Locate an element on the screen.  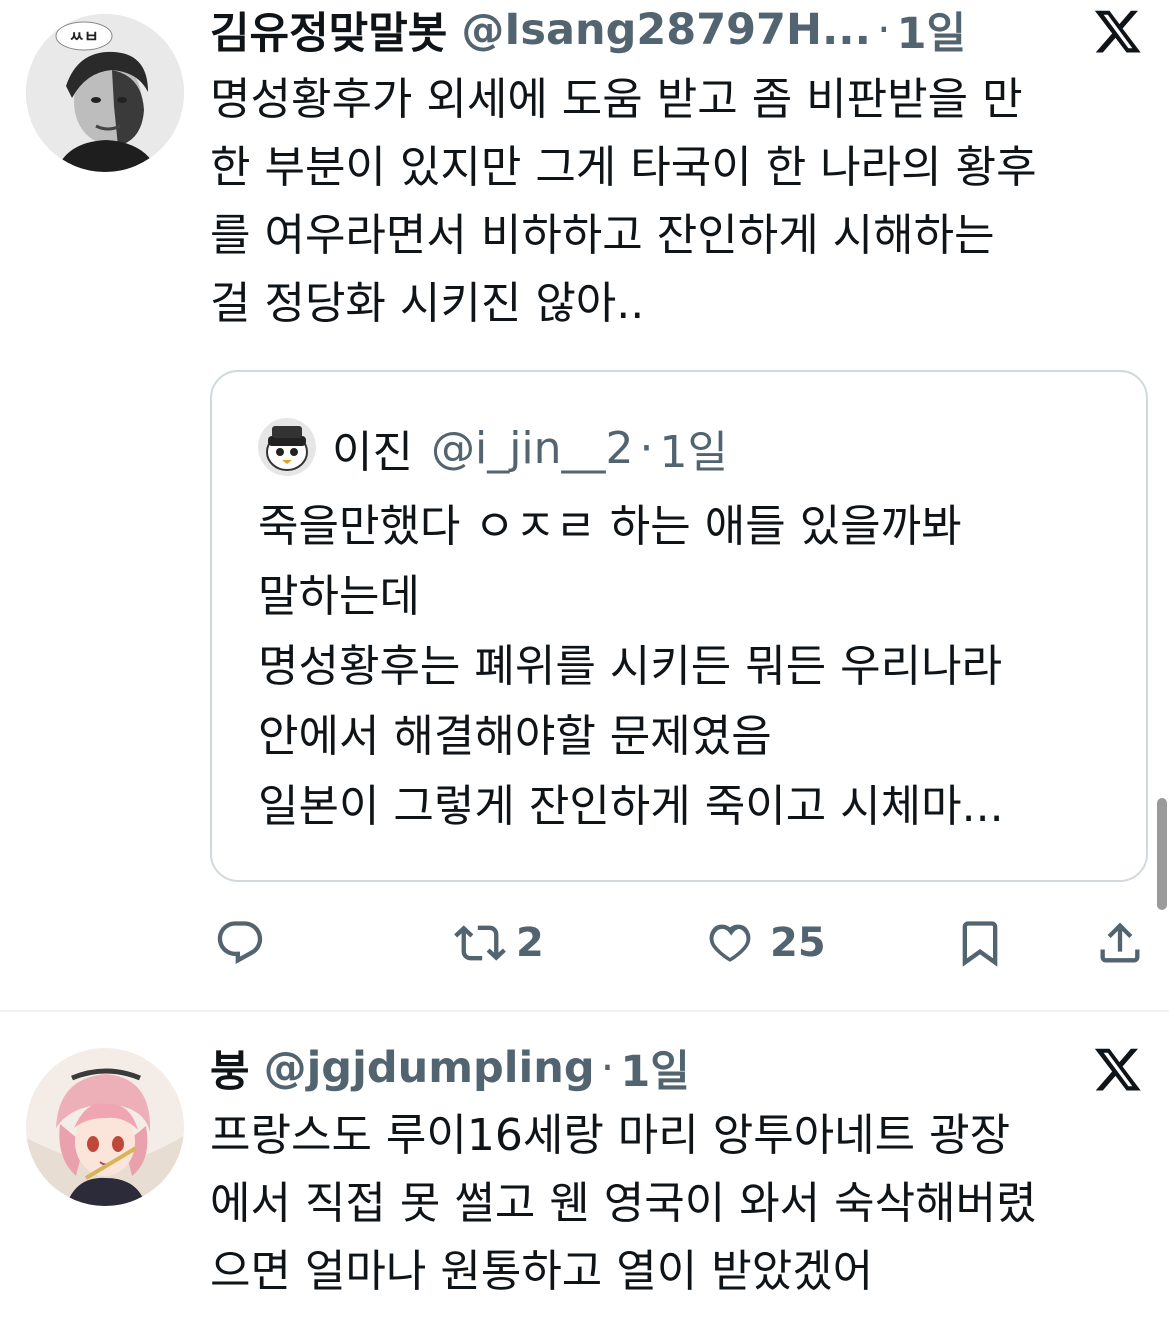
tweet-actions: 2 25 is located at coordinates (680, 945).